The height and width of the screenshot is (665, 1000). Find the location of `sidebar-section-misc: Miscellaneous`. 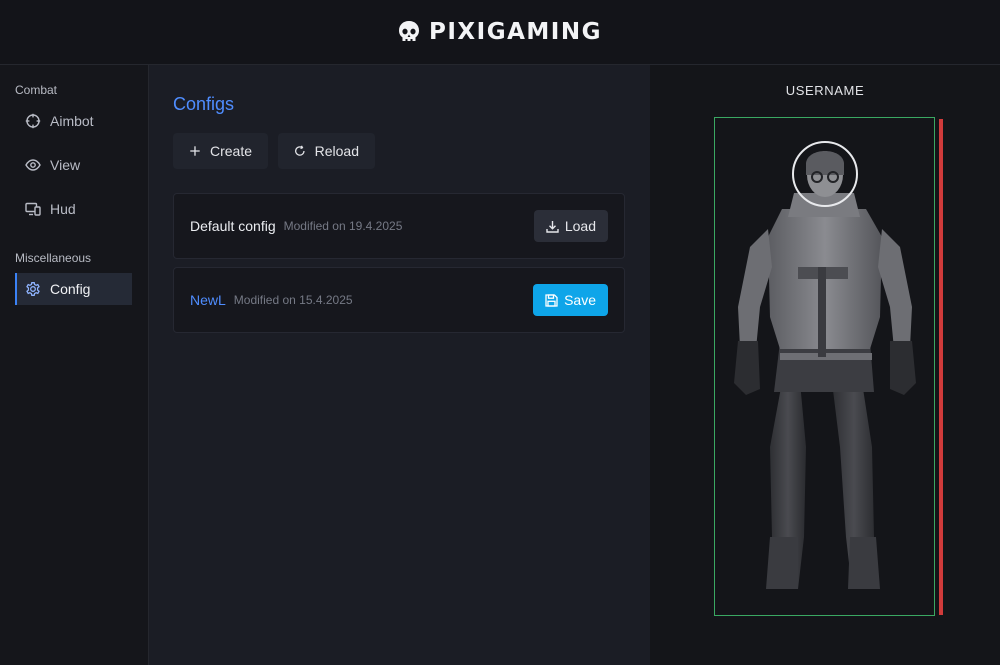

sidebar-section-misc: Miscellaneous is located at coordinates (53, 258).